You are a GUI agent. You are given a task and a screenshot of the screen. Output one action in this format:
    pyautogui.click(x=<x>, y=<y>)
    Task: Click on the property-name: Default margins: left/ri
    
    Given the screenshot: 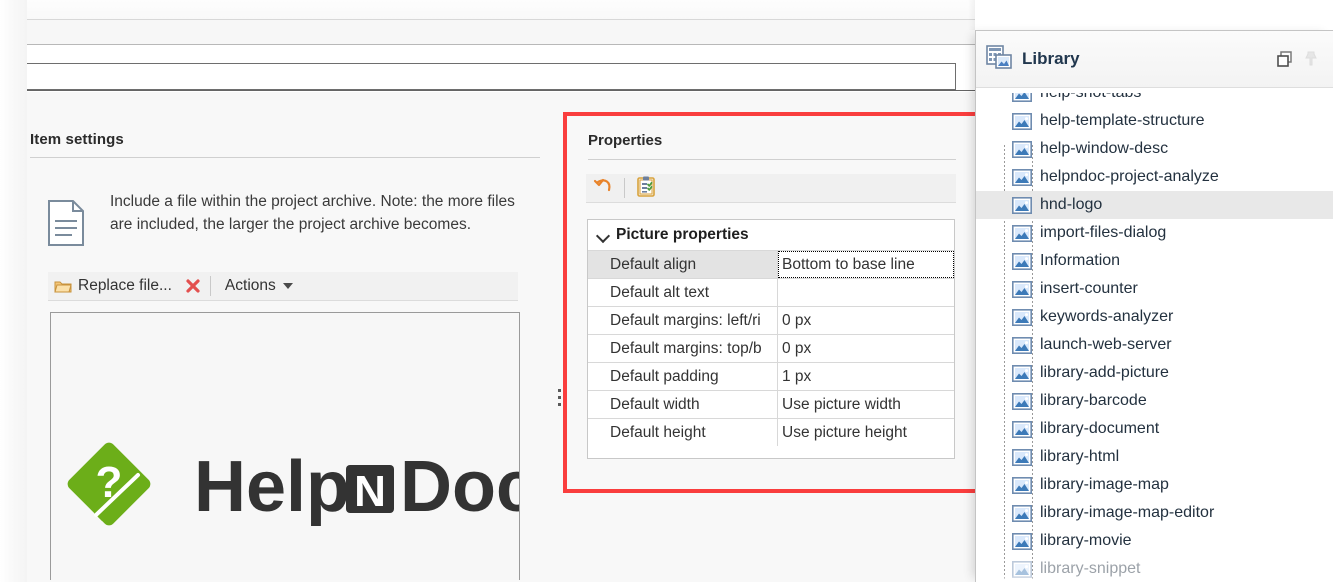 What is the action you would take?
    pyautogui.click(x=683, y=320)
    